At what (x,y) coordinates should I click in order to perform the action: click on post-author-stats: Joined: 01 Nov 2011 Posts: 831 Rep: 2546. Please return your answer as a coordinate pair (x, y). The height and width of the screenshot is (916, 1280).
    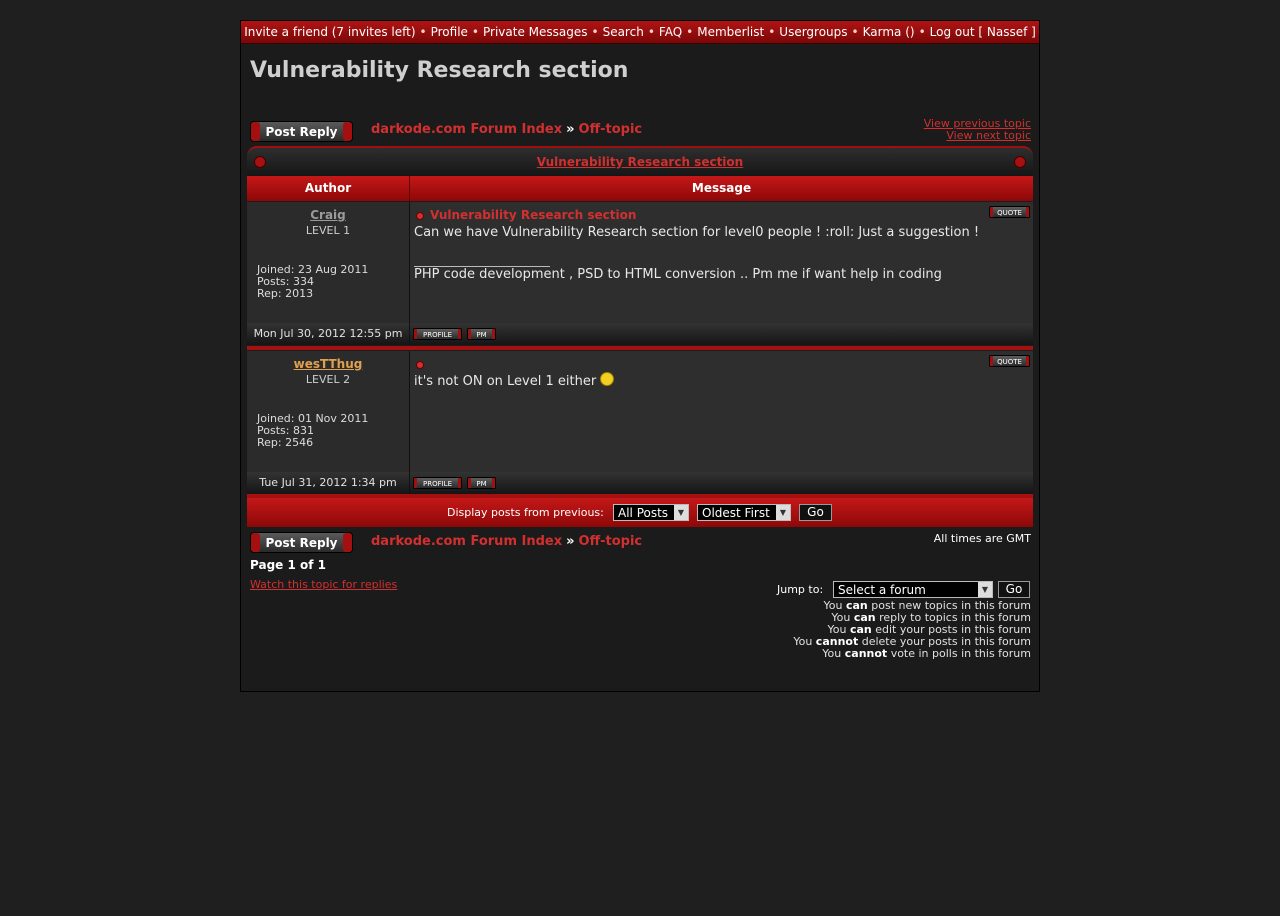
    Looking at the image, I should click on (312, 431).